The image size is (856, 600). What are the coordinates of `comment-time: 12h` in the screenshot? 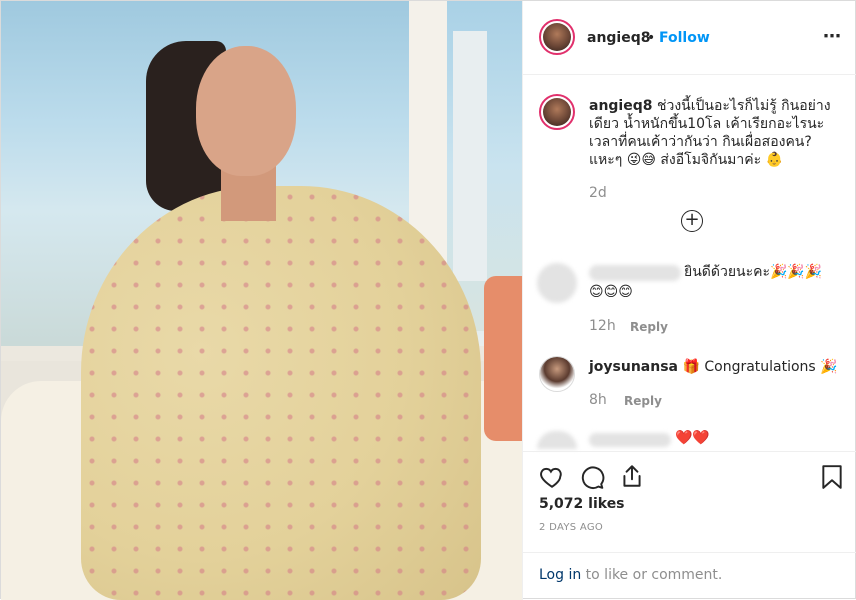 It's located at (602, 326).